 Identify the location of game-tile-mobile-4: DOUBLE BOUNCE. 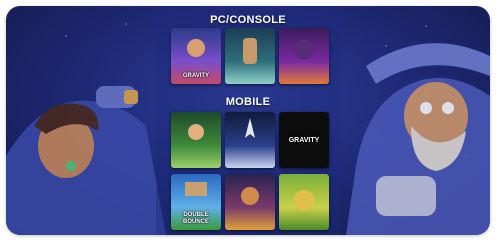
(196, 202).